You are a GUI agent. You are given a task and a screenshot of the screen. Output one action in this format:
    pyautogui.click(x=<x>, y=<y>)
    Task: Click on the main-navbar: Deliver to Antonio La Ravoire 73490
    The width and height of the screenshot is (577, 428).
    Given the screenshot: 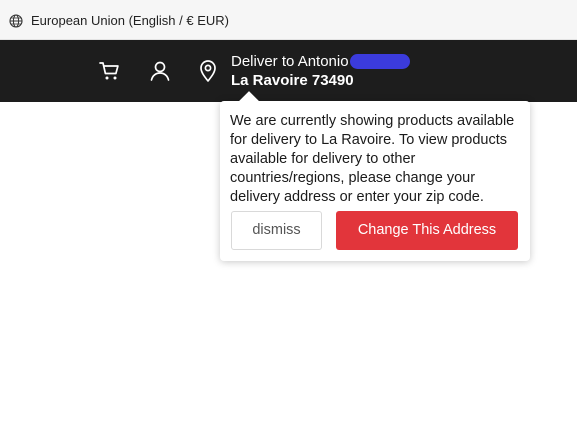 What is the action you would take?
    pyautogui.click(x=288, y=71)
    